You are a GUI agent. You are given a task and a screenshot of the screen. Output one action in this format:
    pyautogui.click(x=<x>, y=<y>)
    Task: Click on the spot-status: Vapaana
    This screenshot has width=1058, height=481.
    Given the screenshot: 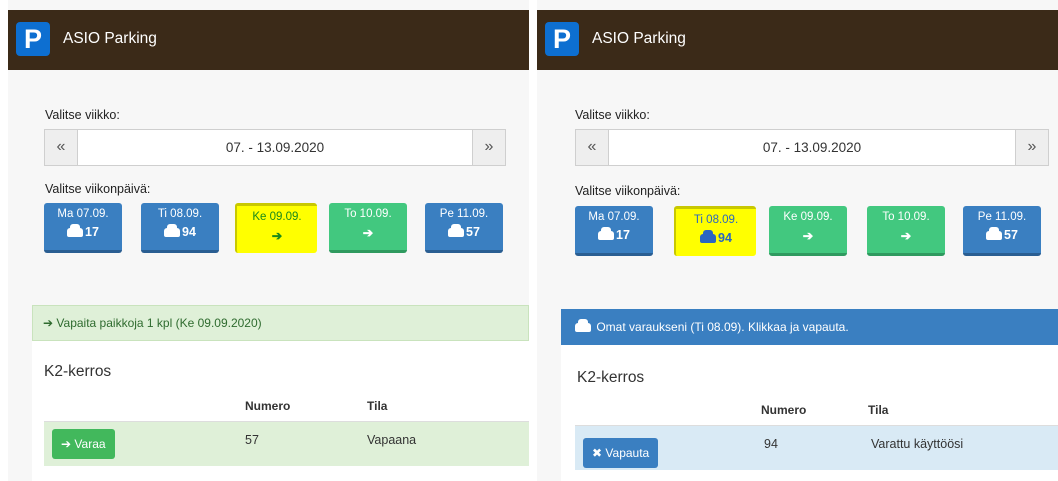 What is the action you would take?
    pyautogui.click(x=392, y=440)
    